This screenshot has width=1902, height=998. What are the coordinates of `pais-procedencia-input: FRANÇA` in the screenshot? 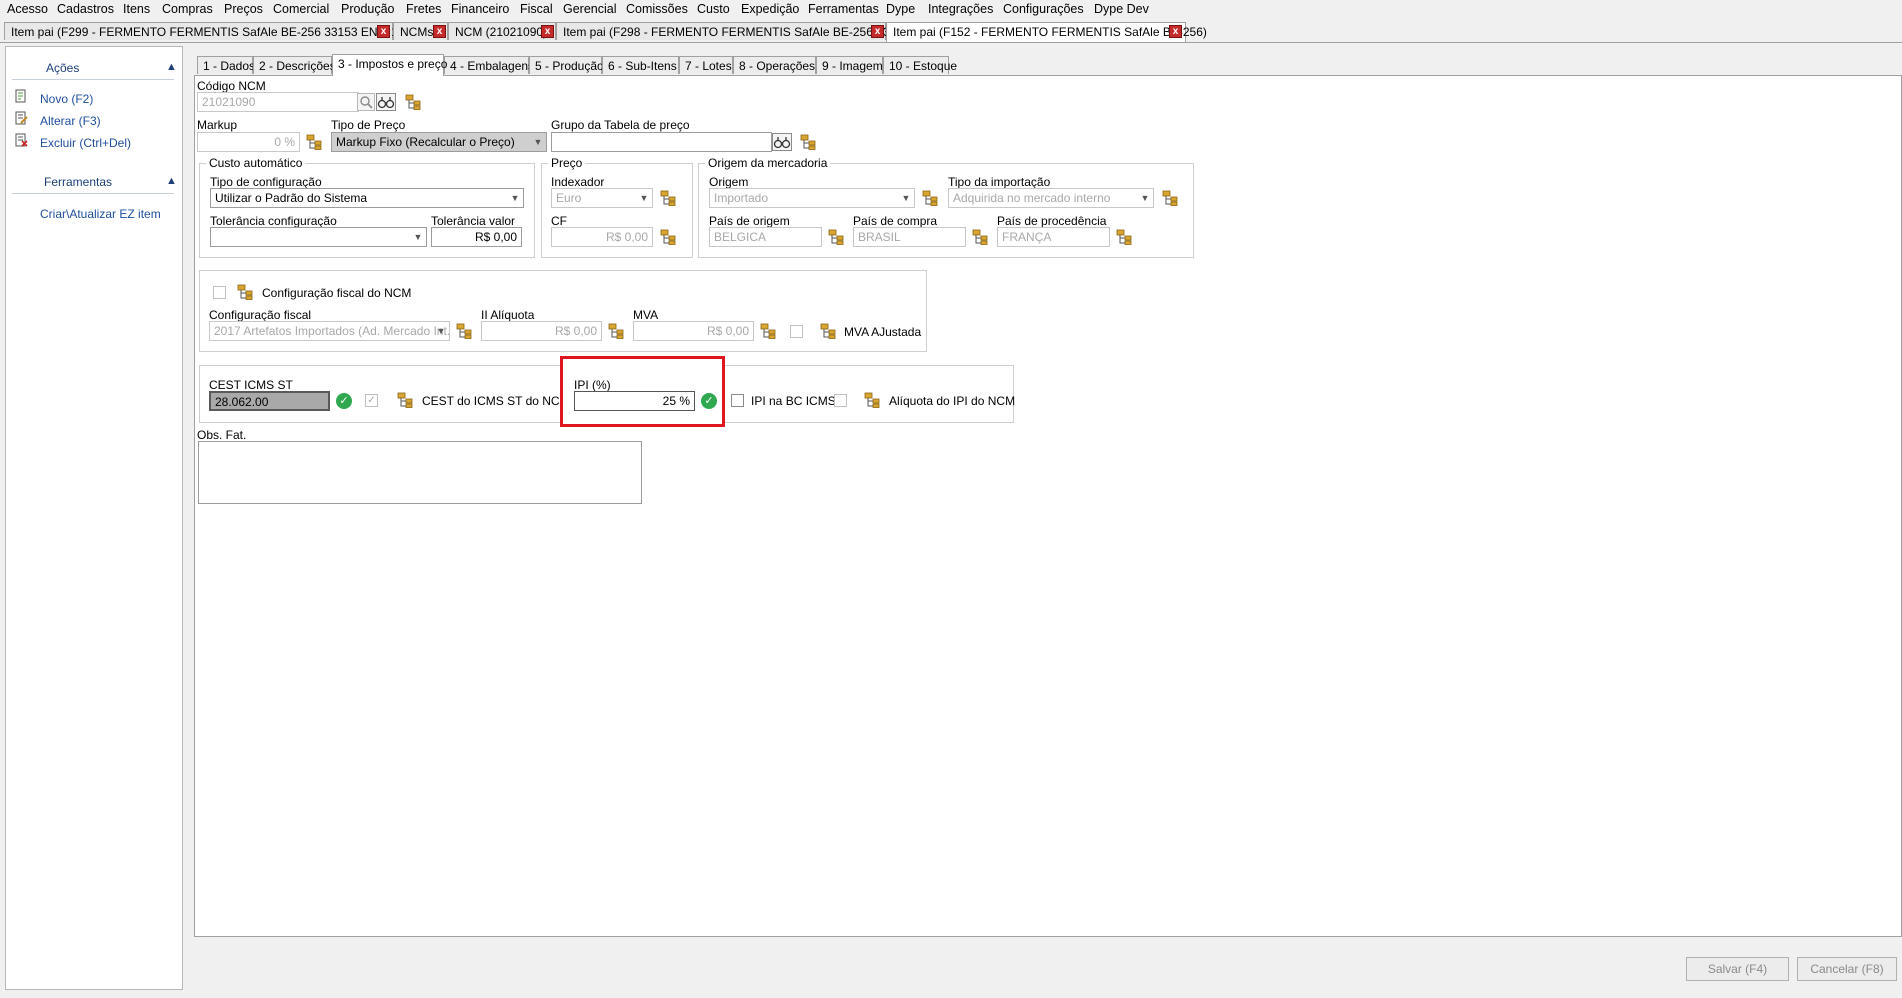 It's located at (1053, 237).